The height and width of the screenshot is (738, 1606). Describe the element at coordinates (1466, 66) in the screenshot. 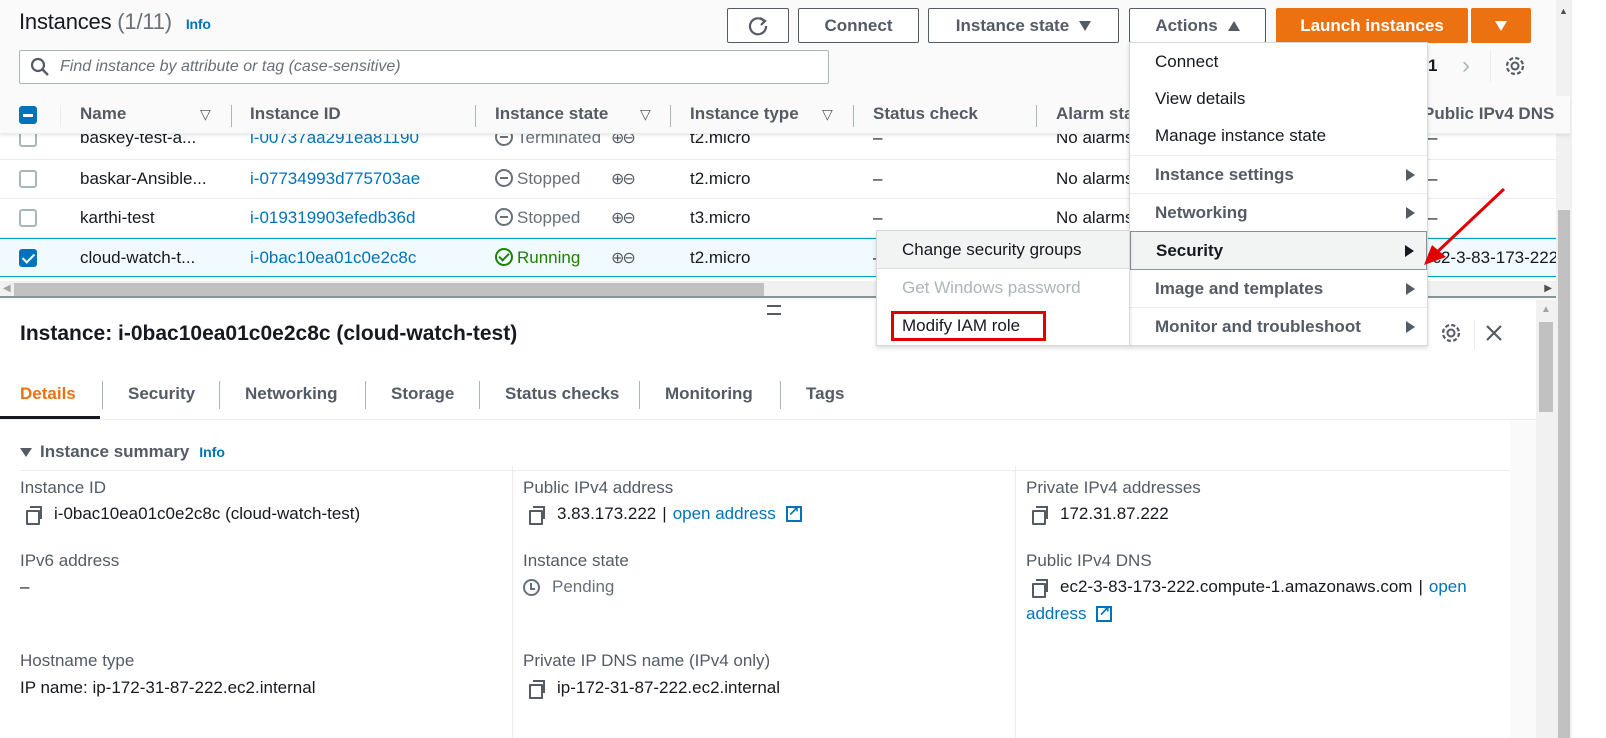

I see `next-page-icon: ›` at that location.